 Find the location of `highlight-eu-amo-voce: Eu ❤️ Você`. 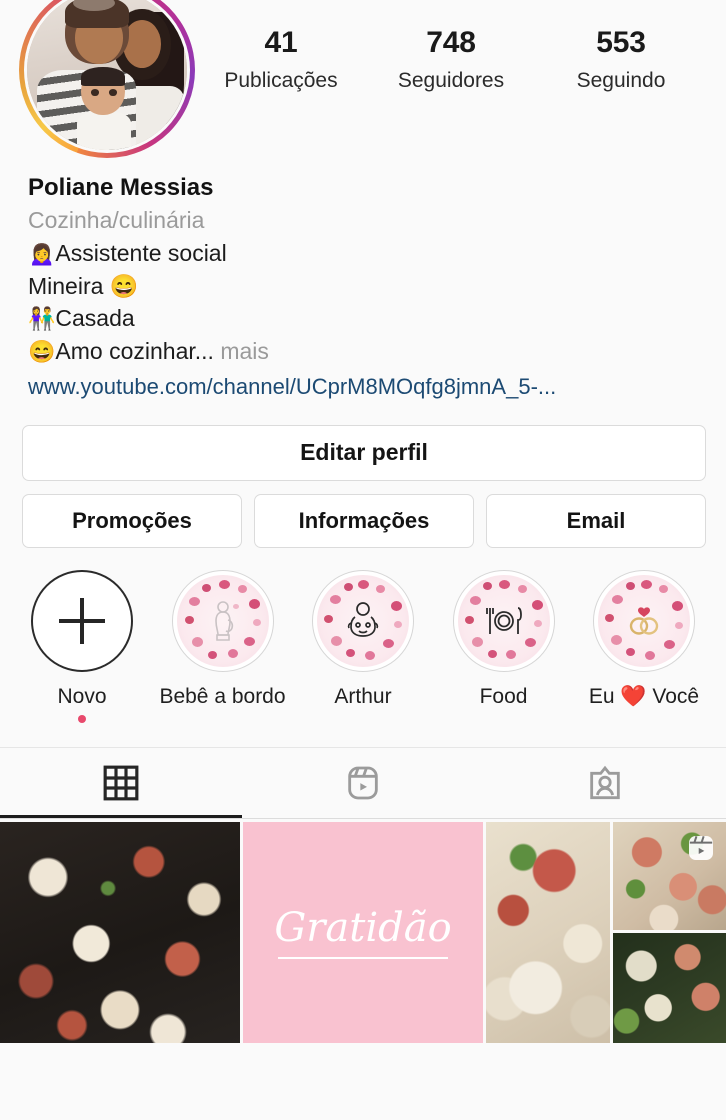

highlight-eu-amo-voce: Eu ❤️ Você is located at coordinates (644, 646).